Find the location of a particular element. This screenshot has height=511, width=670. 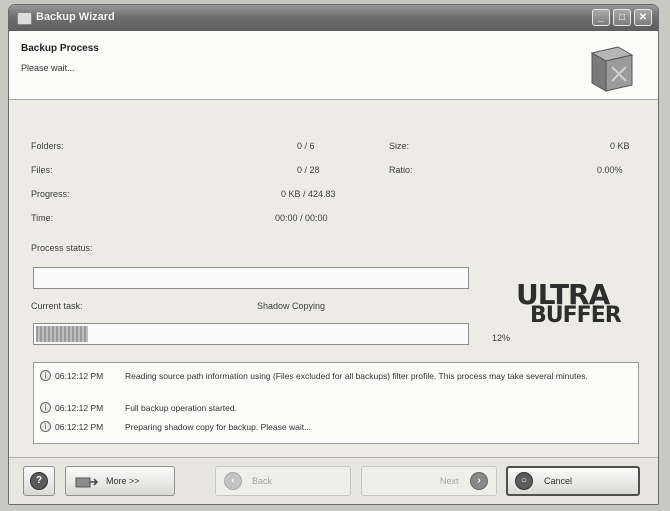

wizard-footer: ? More >> ‹ Back Next › ○ Cancel is located at coordinates (333, 480).